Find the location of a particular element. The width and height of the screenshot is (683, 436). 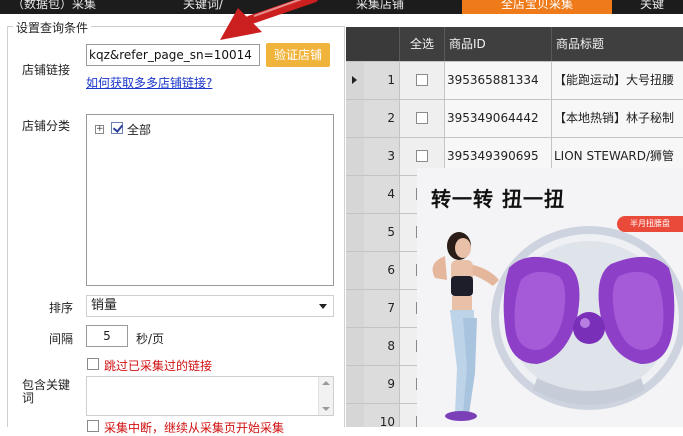

row-number: 7 is located at coordinates (381, 308).